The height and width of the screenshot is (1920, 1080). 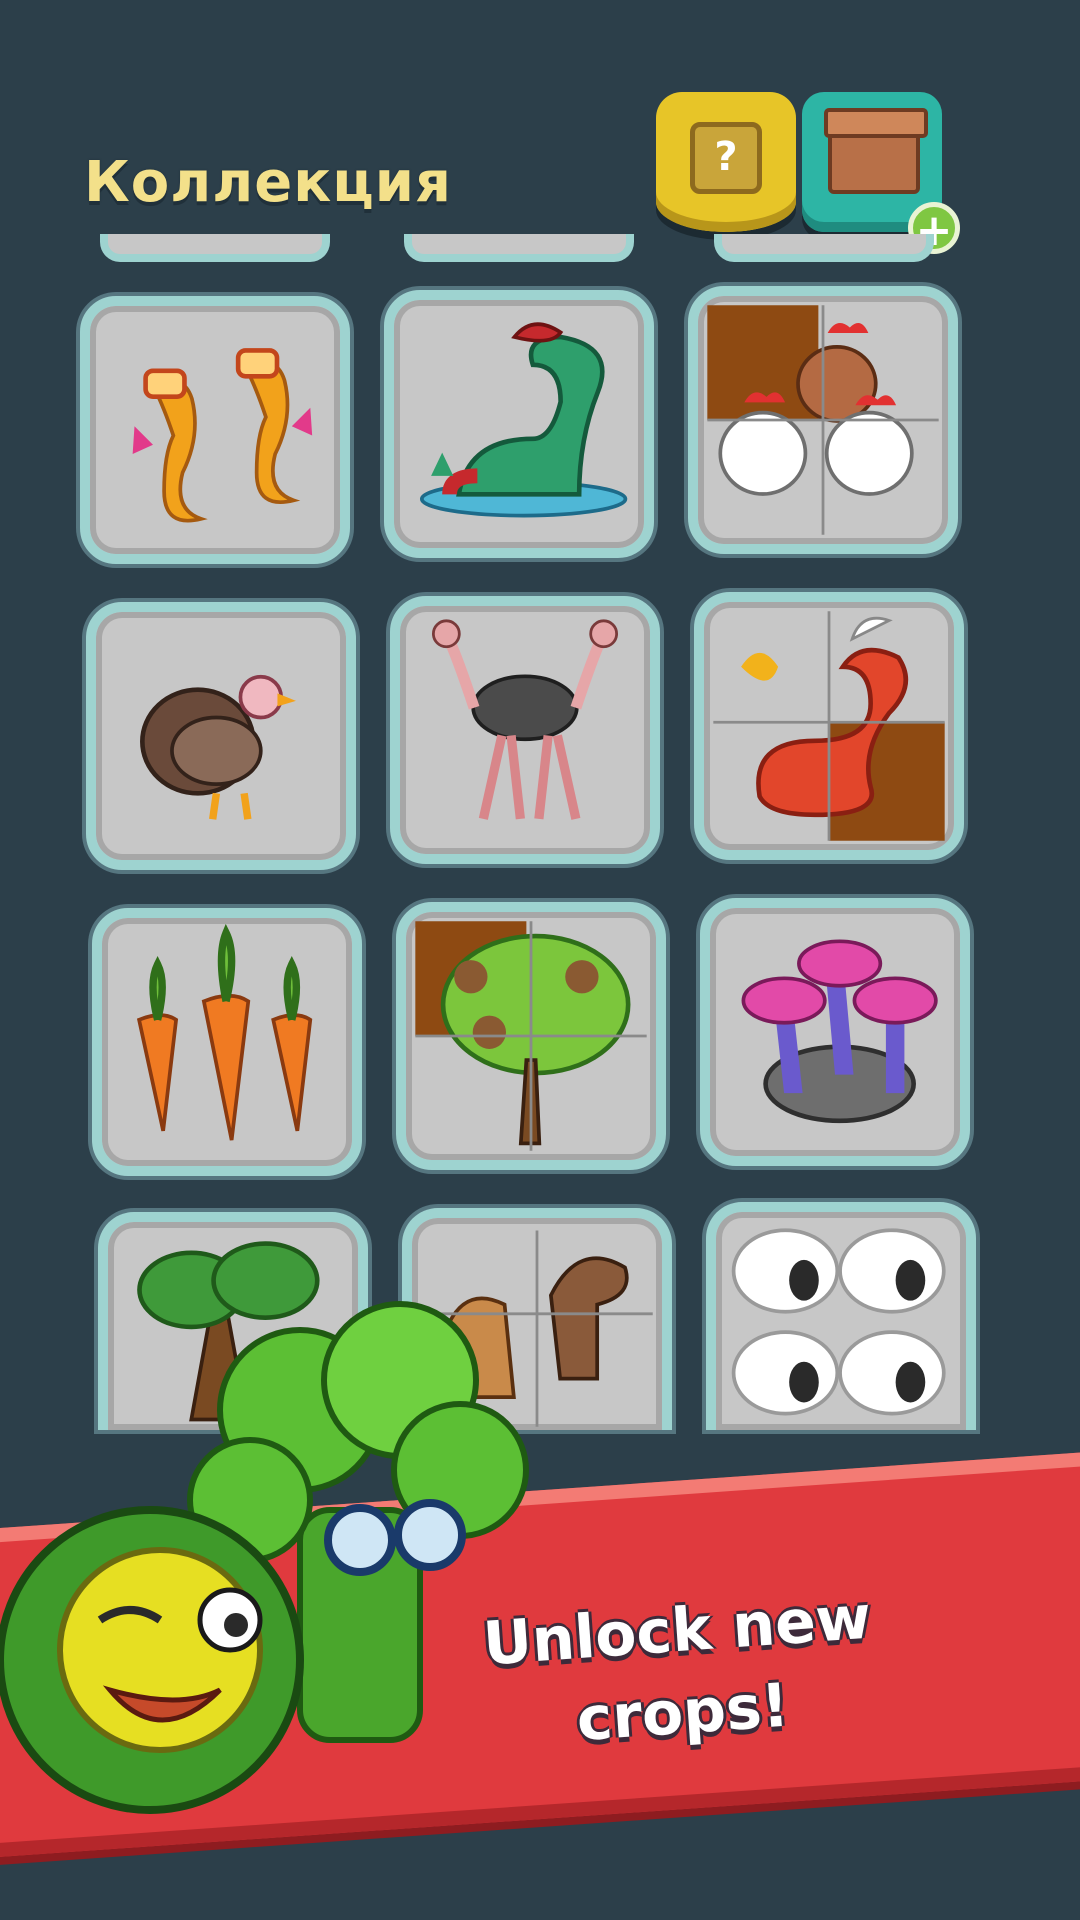 I want to click on card-sea-monster, so click(x=519, y=424).